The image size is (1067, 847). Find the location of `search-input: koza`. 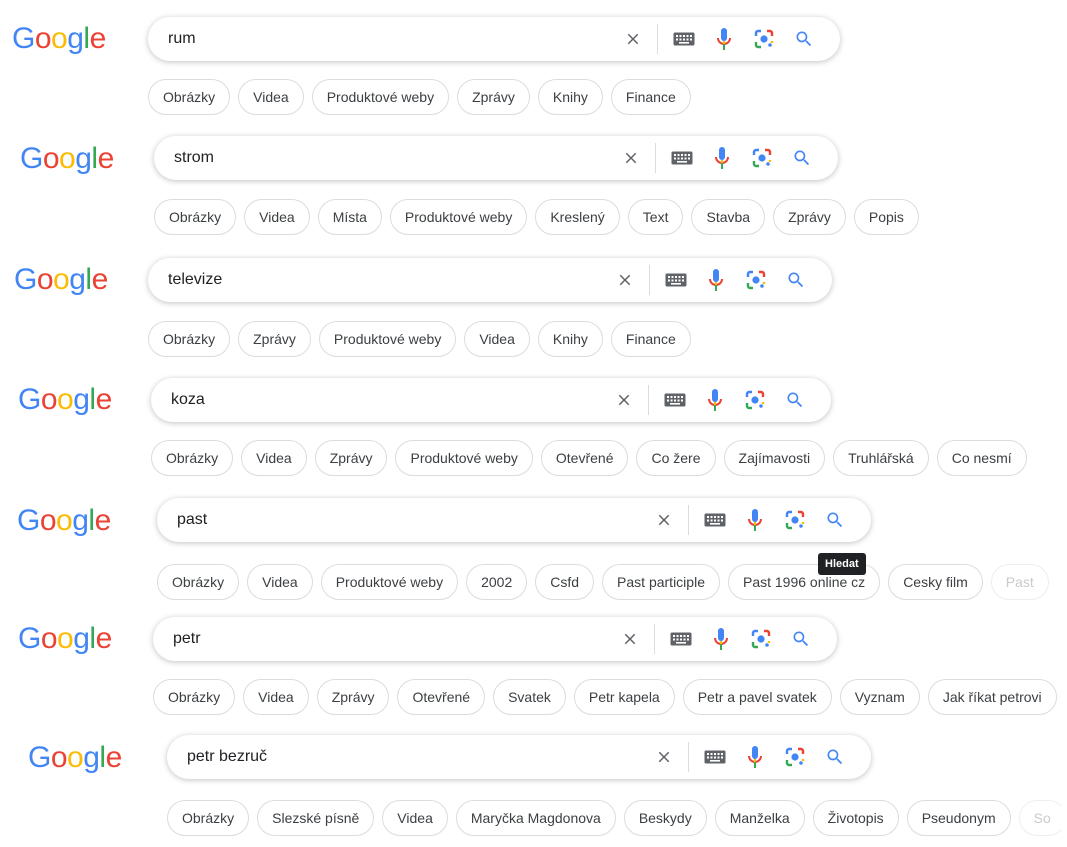

search-input: koza is located at coordinates (188, 400).